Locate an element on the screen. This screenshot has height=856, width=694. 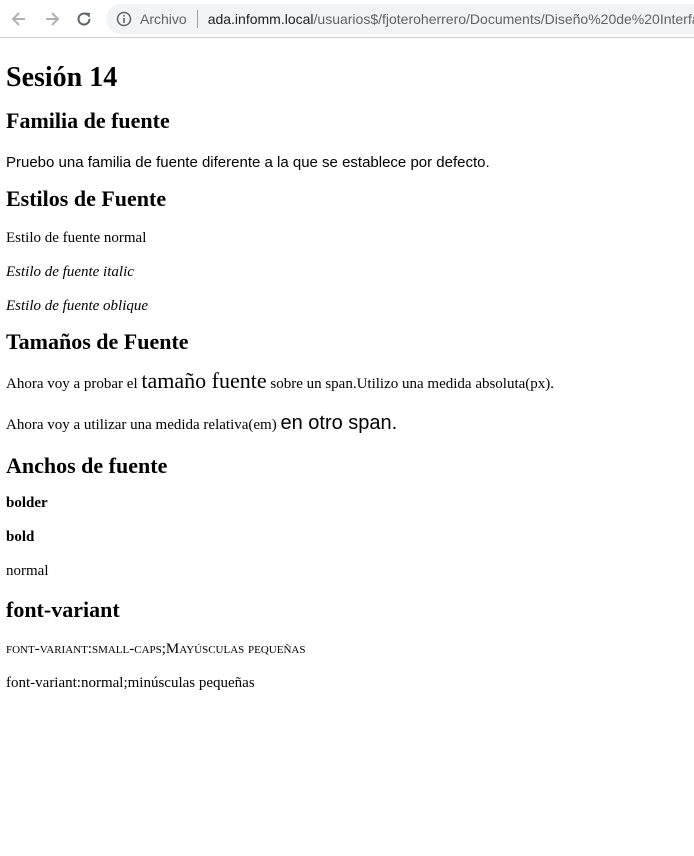
reload-icon is located at coordinates (84, 19).